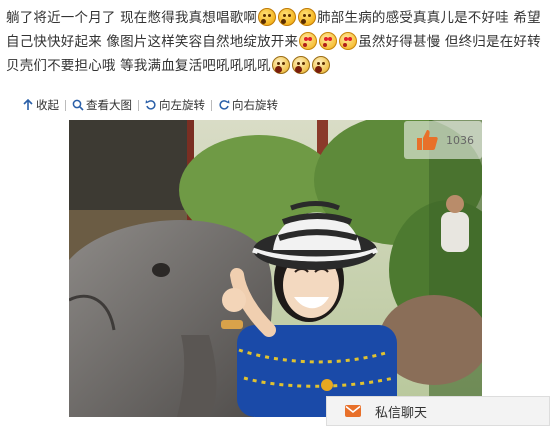  Describe the element at coordinates (438, 411) in the screenshot. I see `private-chat-bar: 私信聊天` at that location.